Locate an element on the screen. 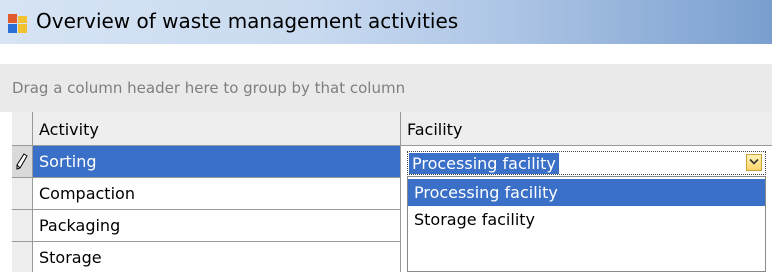 This screenshot has height=272, width=772. cell-text: Compaction is located at coordinates (87, 193).